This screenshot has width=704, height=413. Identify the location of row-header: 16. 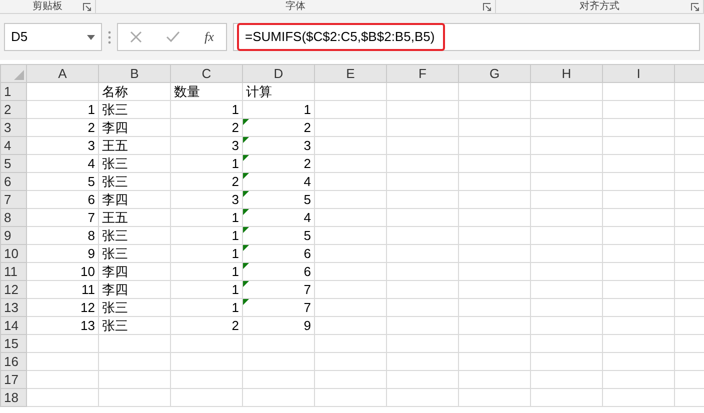
(13, 361).